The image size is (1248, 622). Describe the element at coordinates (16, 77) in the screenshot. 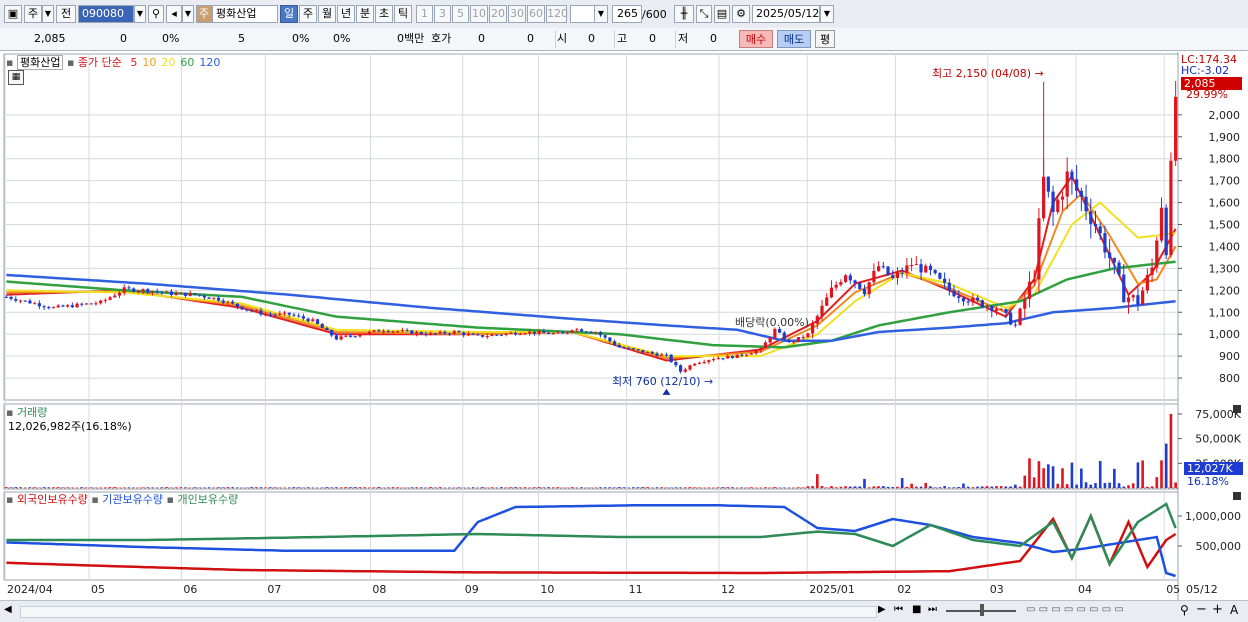

I see `grid-toggle-icon: ▦` at that location.